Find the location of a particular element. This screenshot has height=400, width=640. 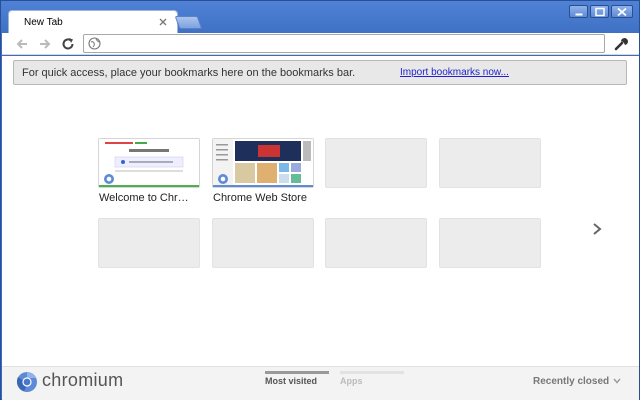

new-tab-button is located at coordinates (188, 22).